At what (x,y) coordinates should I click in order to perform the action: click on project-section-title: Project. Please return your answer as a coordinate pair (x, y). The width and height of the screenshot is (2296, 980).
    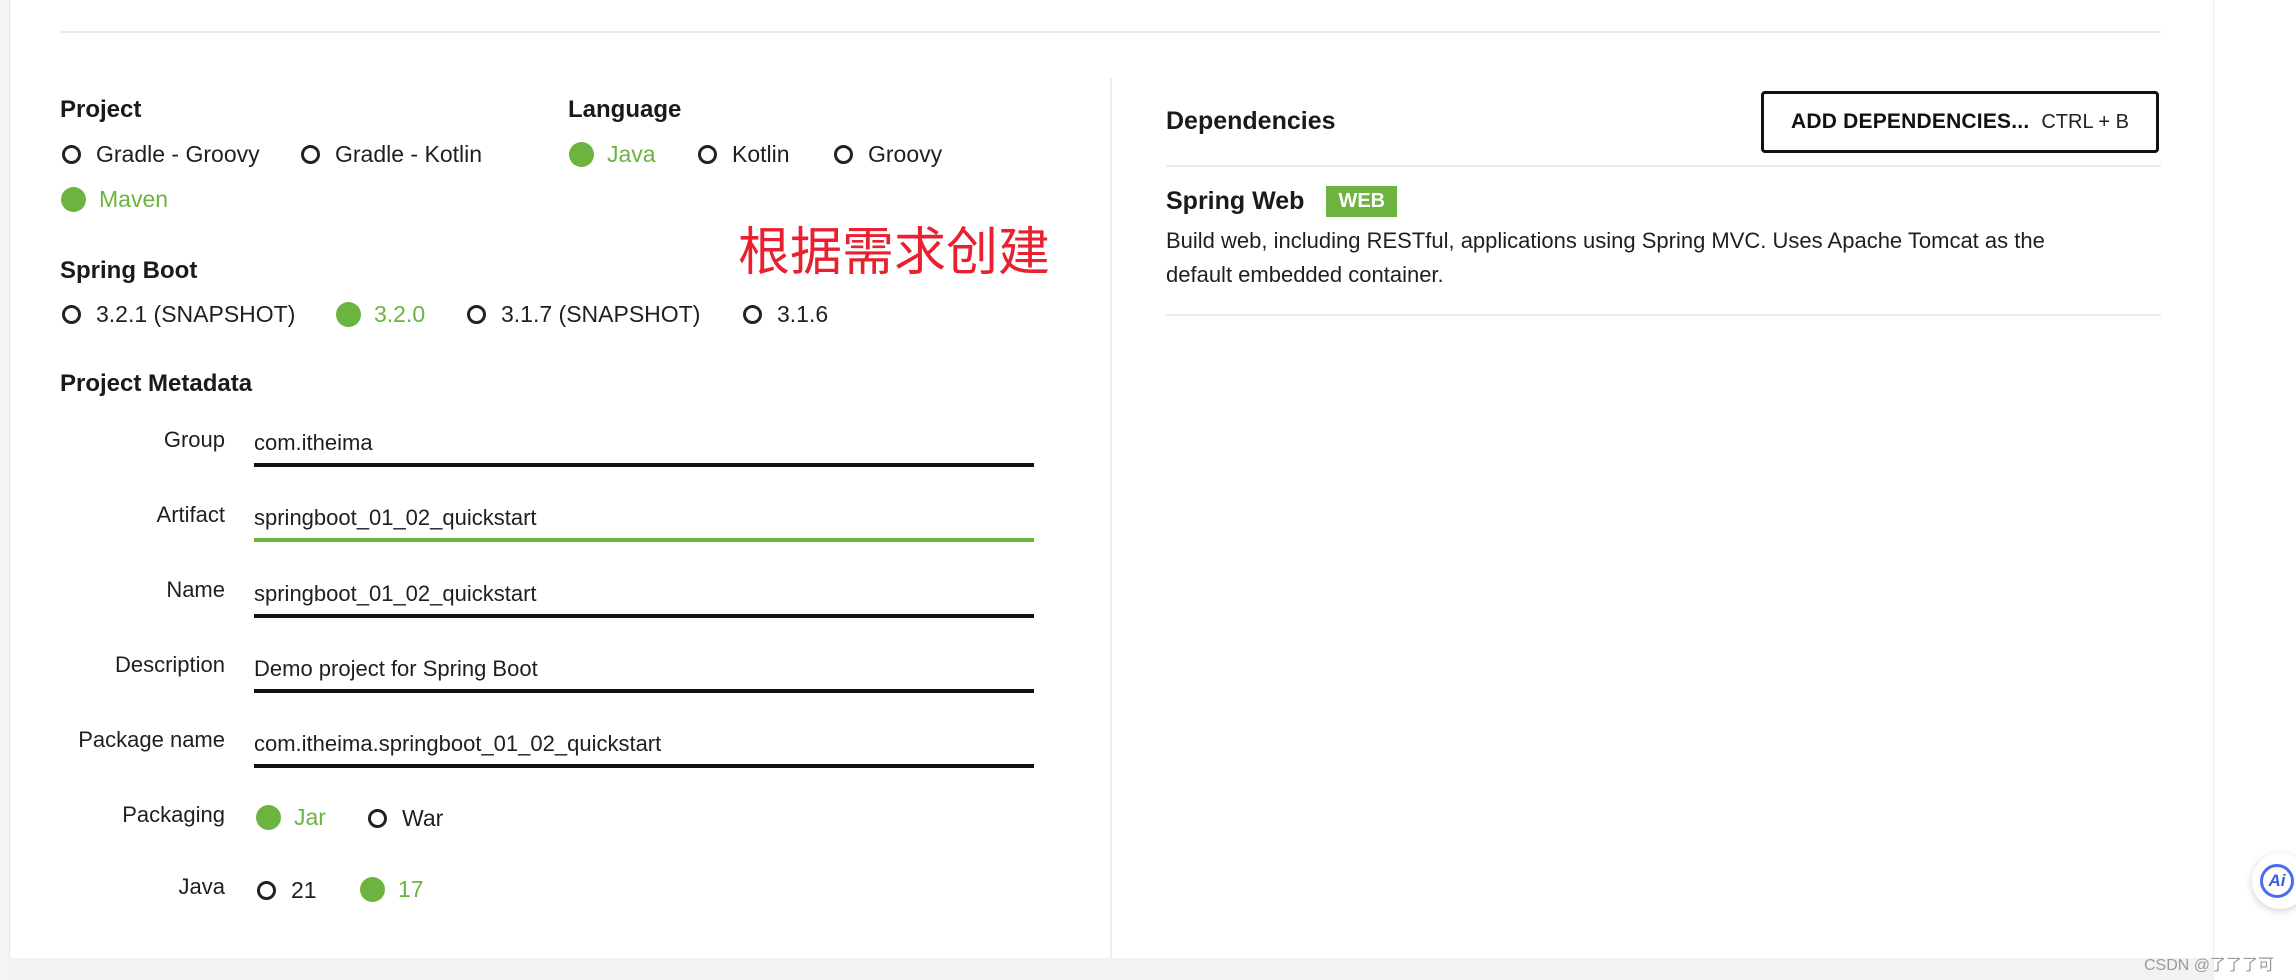
    Looking at the image, I should click on (101, 109).